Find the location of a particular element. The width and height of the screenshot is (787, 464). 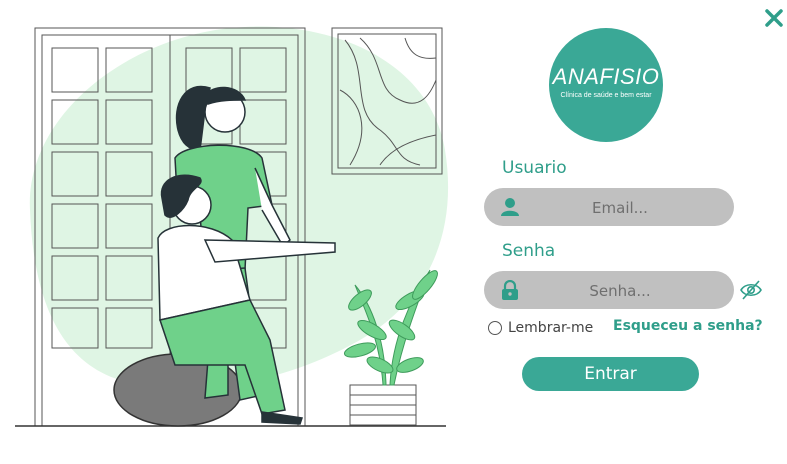

lock-icon is located at coordinates (510, 290).